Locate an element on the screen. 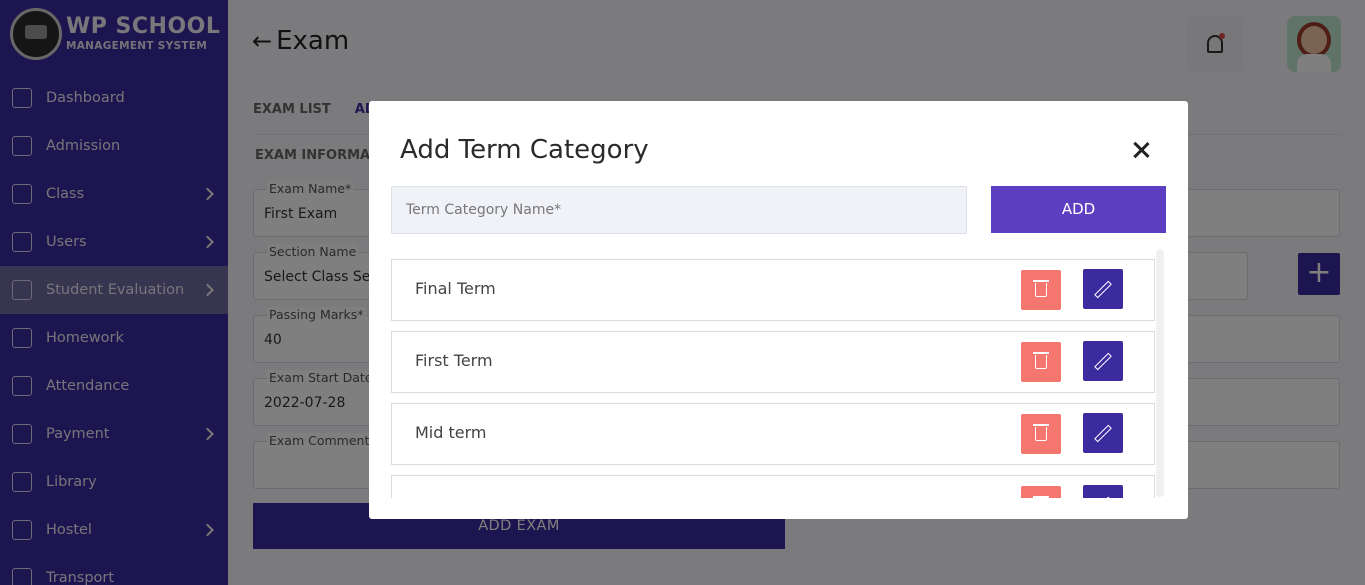 Image resolution: width=1365 pixels, height=585 pixels. term-name: Mid term is located at coordinates (451, 432).